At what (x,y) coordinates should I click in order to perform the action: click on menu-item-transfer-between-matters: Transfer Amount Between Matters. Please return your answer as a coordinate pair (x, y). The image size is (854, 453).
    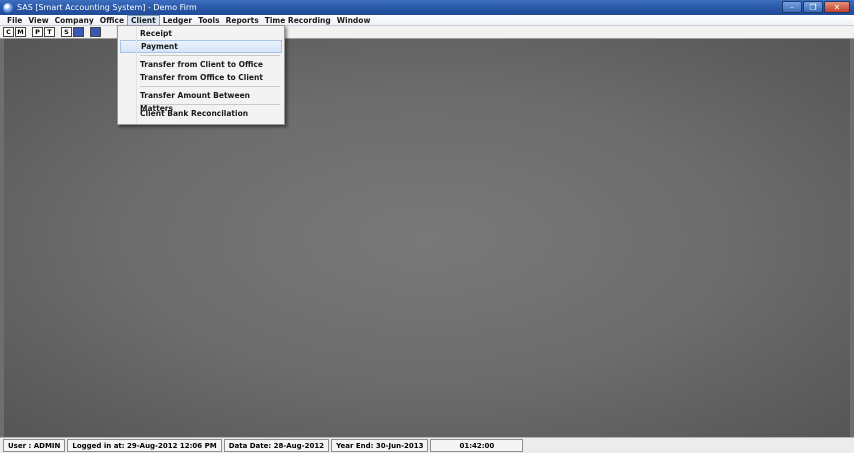
    Looking at the image, I should click on (201, 101).